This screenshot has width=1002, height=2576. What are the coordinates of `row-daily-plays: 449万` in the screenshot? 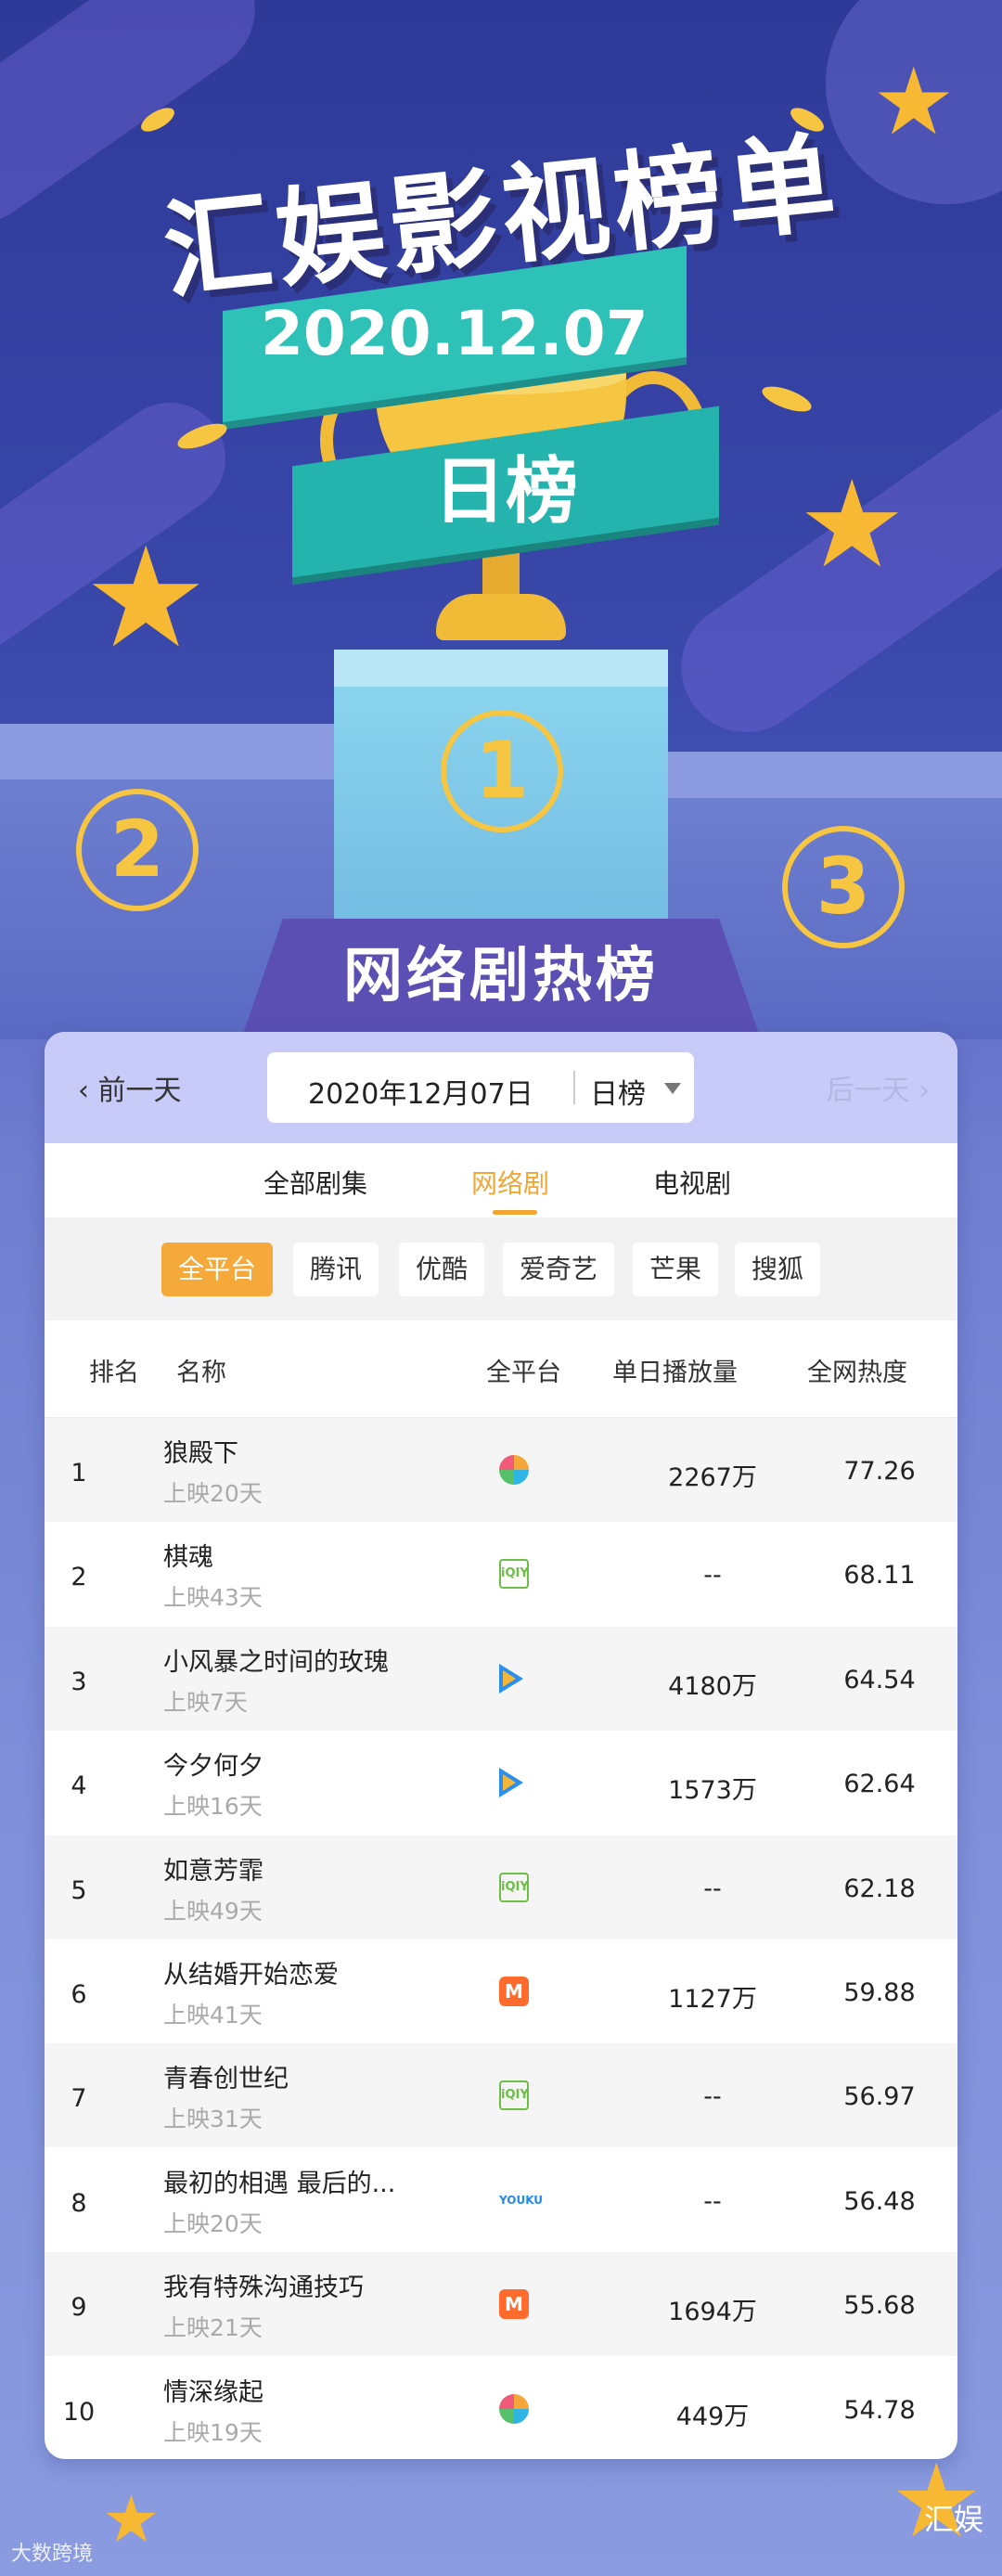 It's located at (712, 2416).